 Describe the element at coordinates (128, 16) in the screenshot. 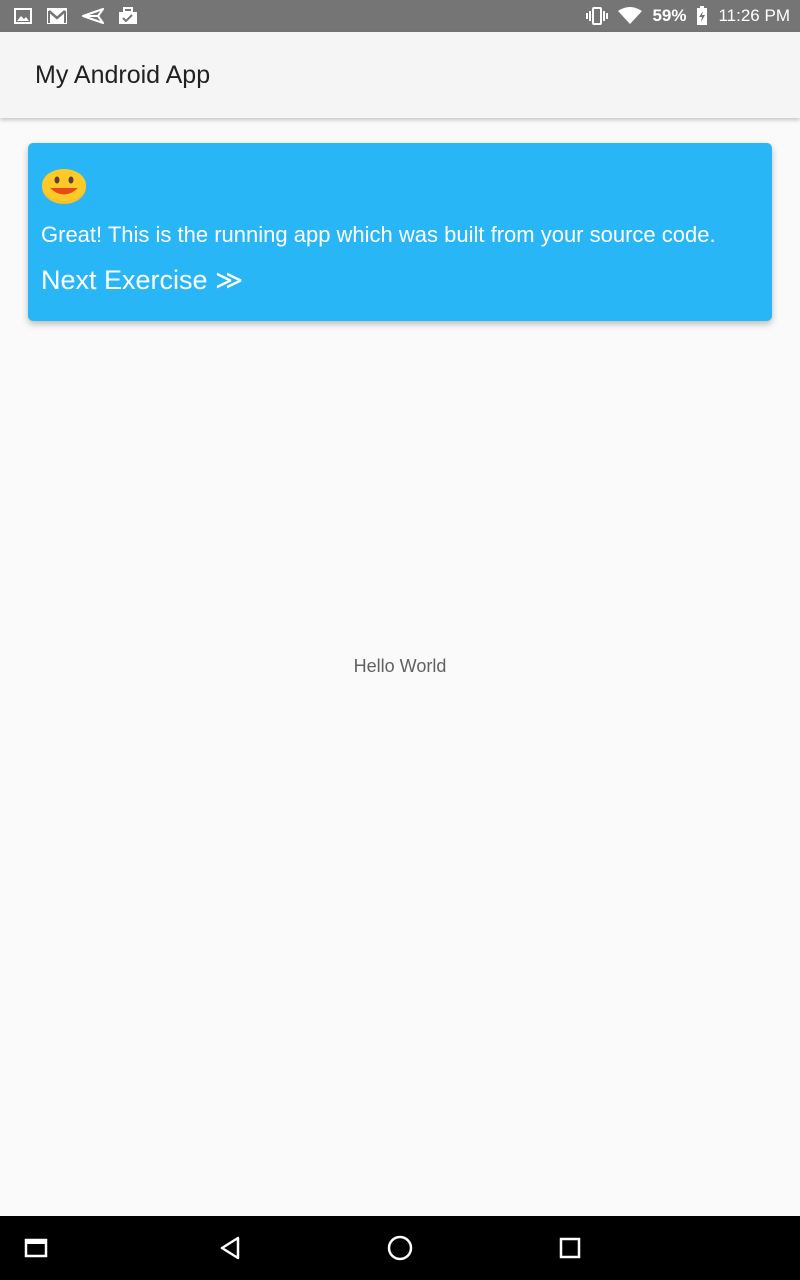

I see `briefcase-icon` at that location.